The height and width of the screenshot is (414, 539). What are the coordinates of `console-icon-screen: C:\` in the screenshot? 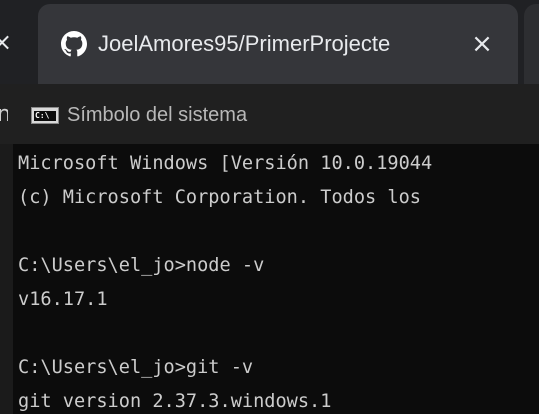 It's located at (45, 116).